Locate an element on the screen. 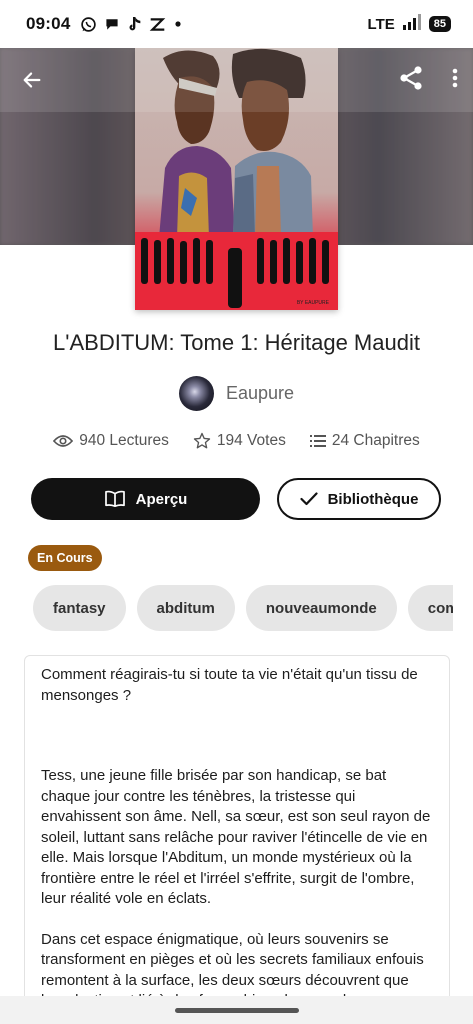 The height and width of the screenshot is (1024, 473). library-button: Bibliothèque is located at coordinates (359, 499).